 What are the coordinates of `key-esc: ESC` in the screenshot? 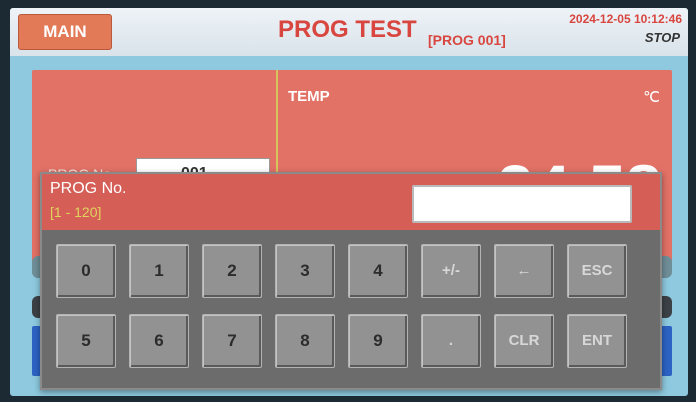 It's located at (597, 271).